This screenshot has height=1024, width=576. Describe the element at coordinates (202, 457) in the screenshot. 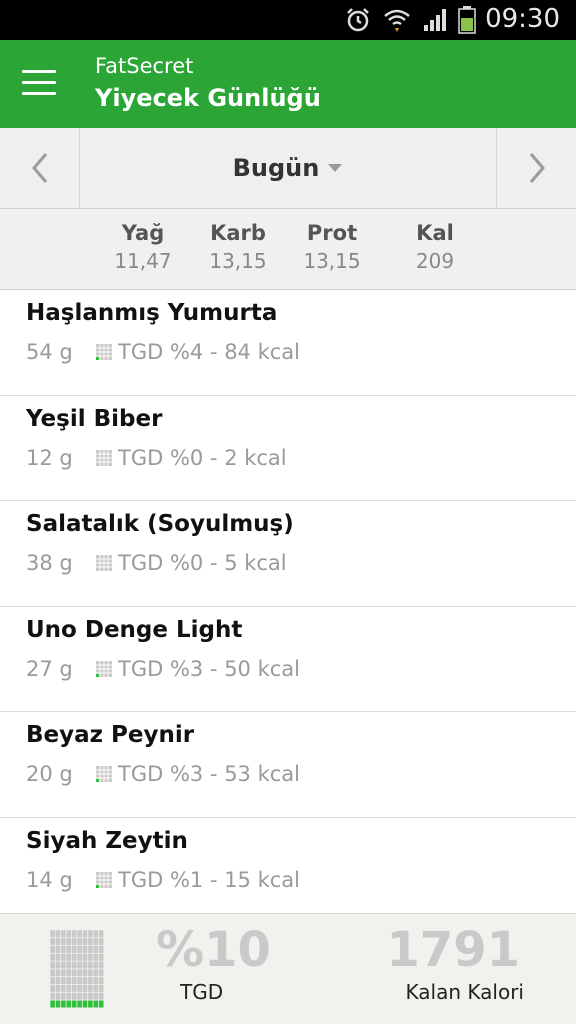

I see `food-rdi: TGD %0 - 2 kcal` at that location.